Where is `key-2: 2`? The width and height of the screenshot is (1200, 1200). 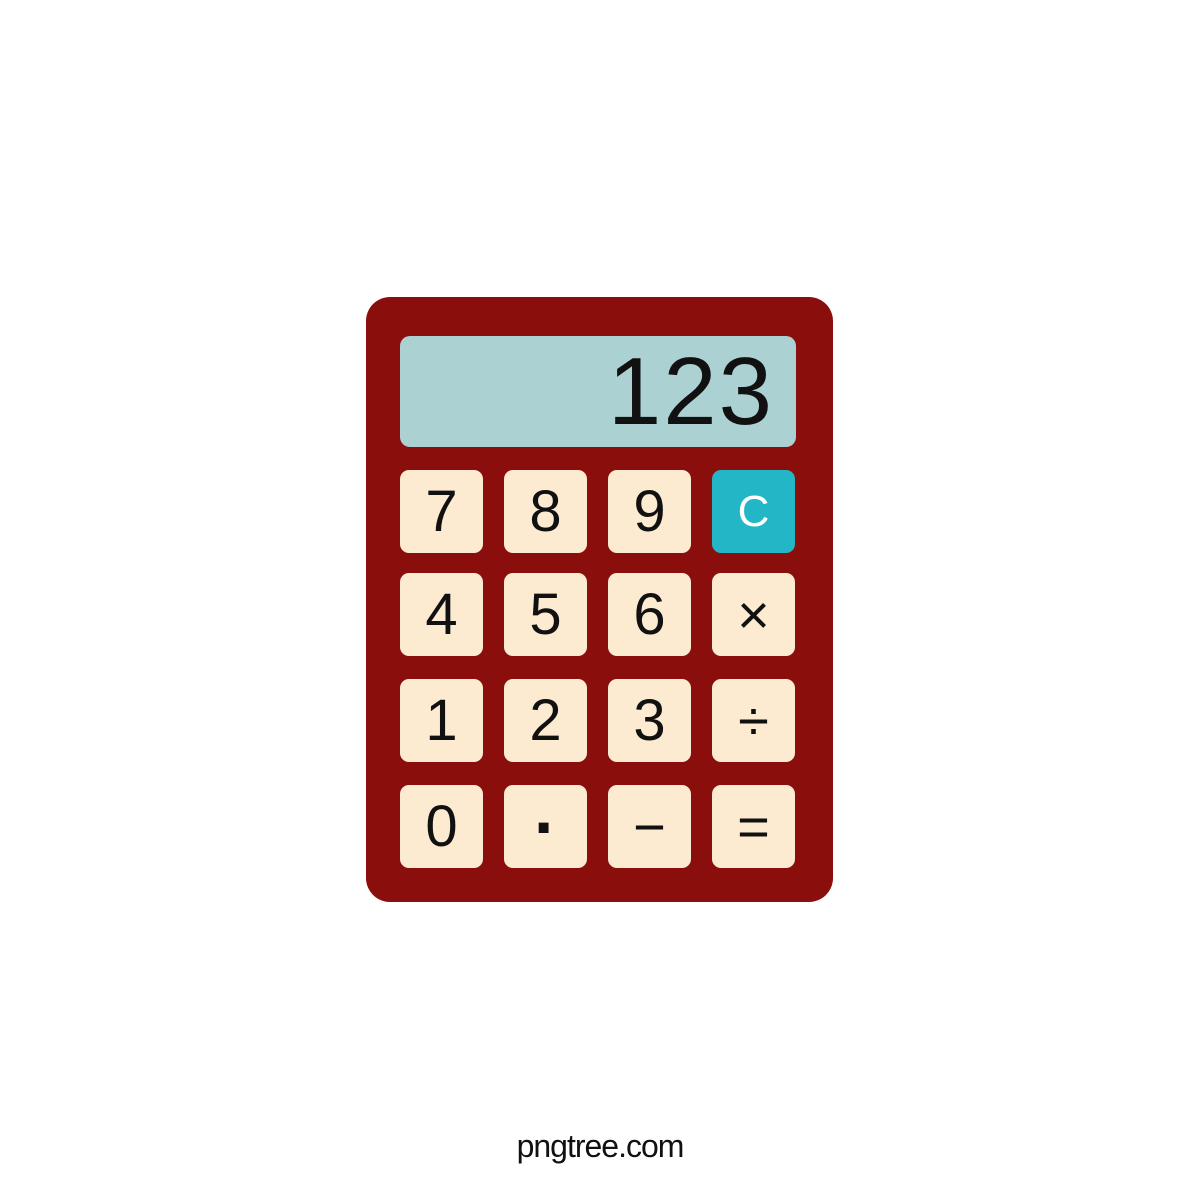
key-2: 2 is located at coordinates (545, 720).